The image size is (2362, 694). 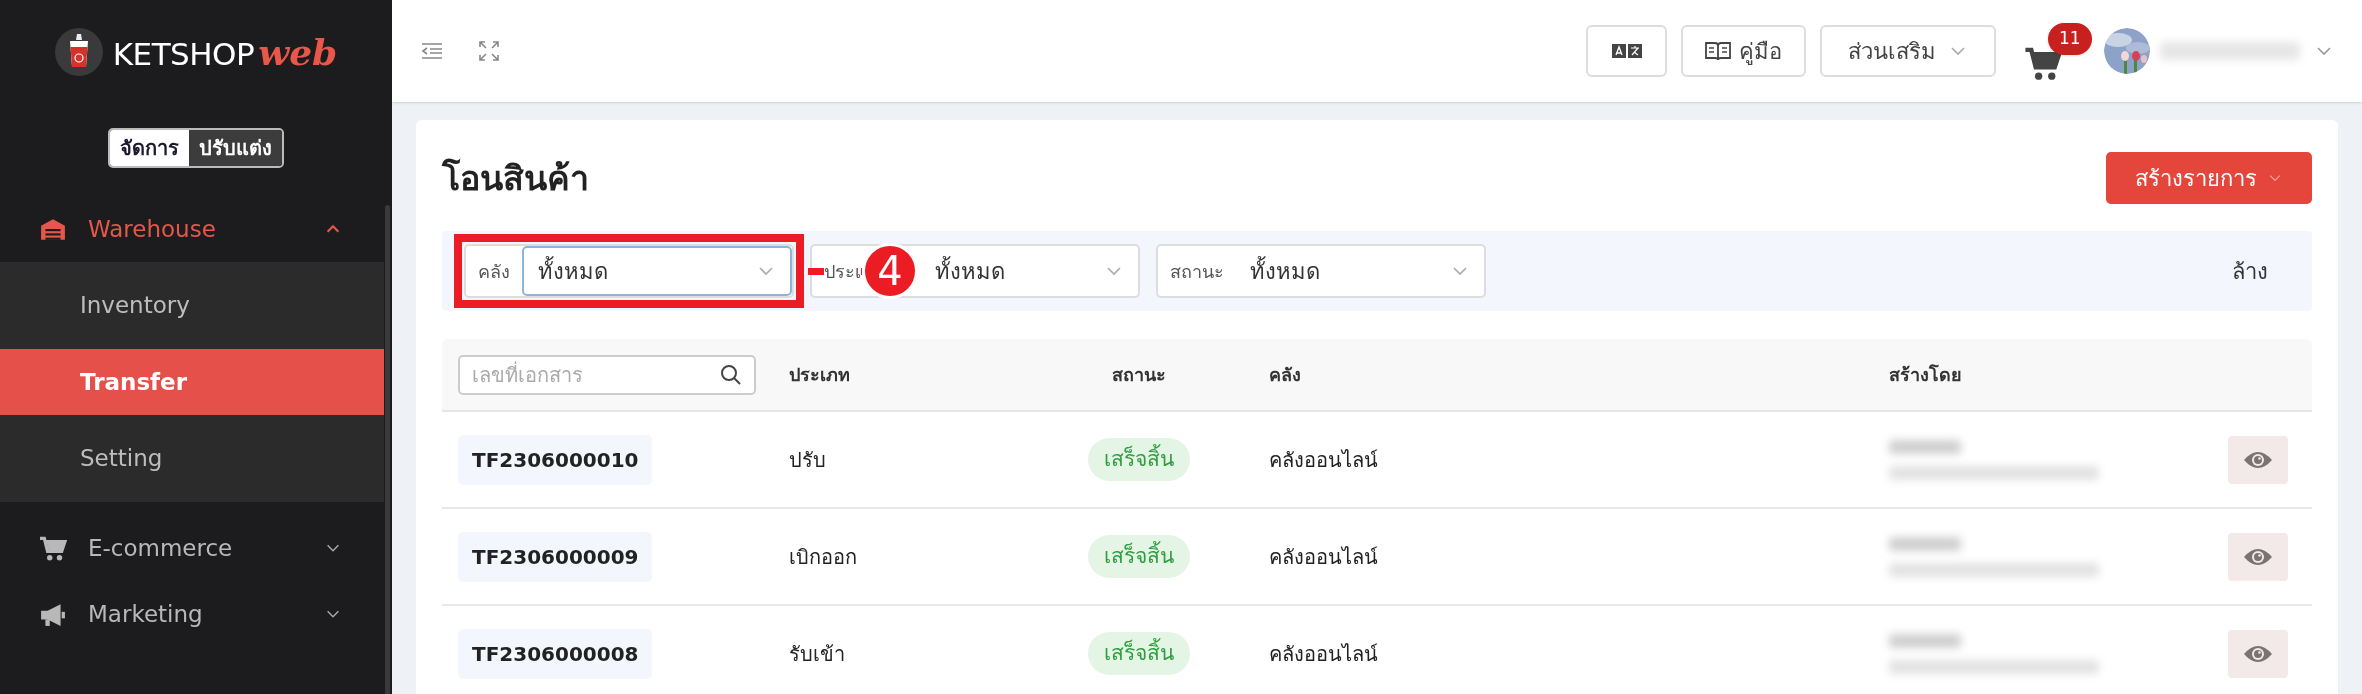 I want to click on table-cell: ปรับ, so click(x=807, y=459).